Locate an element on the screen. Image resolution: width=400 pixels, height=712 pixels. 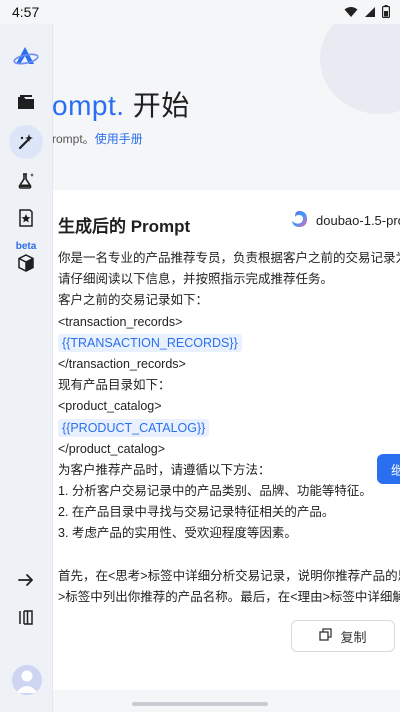
prompt-line is located at coordinates (229, 555).